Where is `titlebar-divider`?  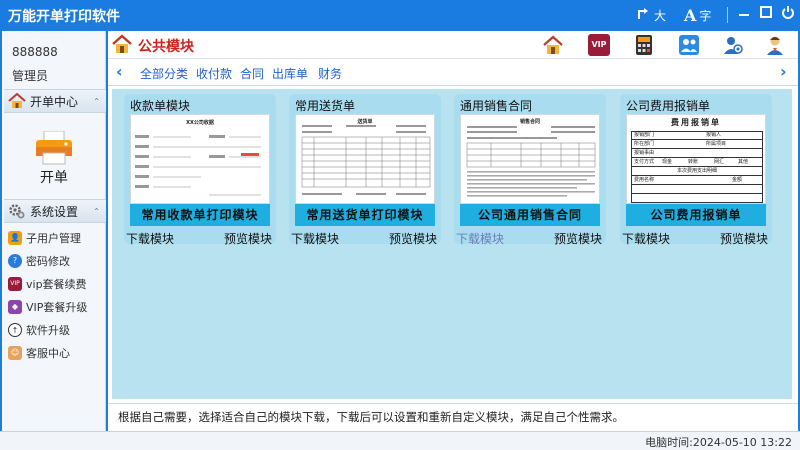
titlebar-divider is located at coordinates (727, 15).